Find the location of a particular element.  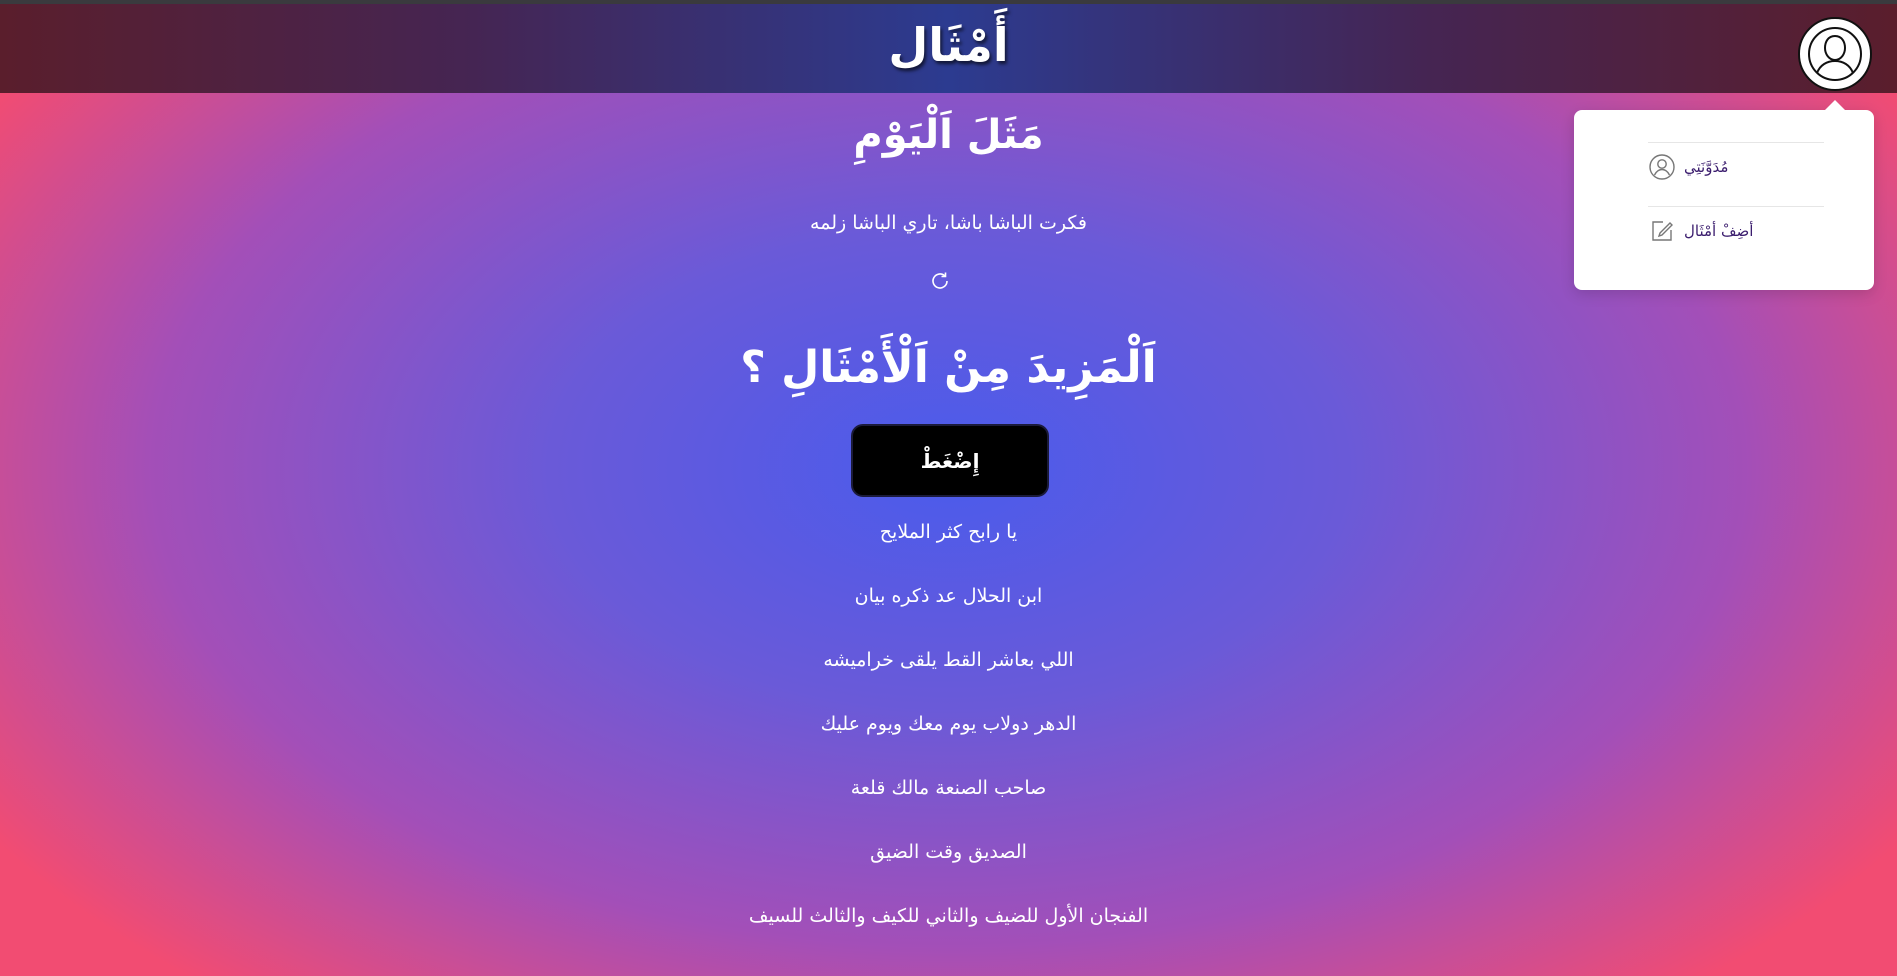

refresh-icon is located at coordinates (940, 280).